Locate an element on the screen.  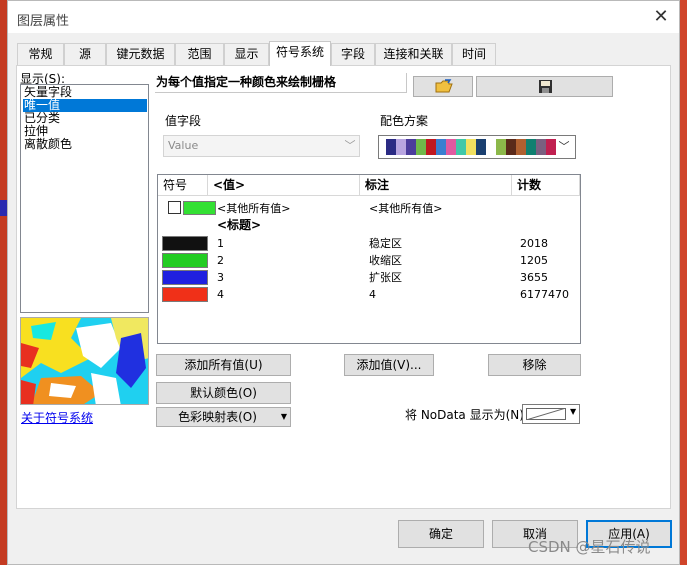
ok-button: 确定 is located at coordinates (441, 534).